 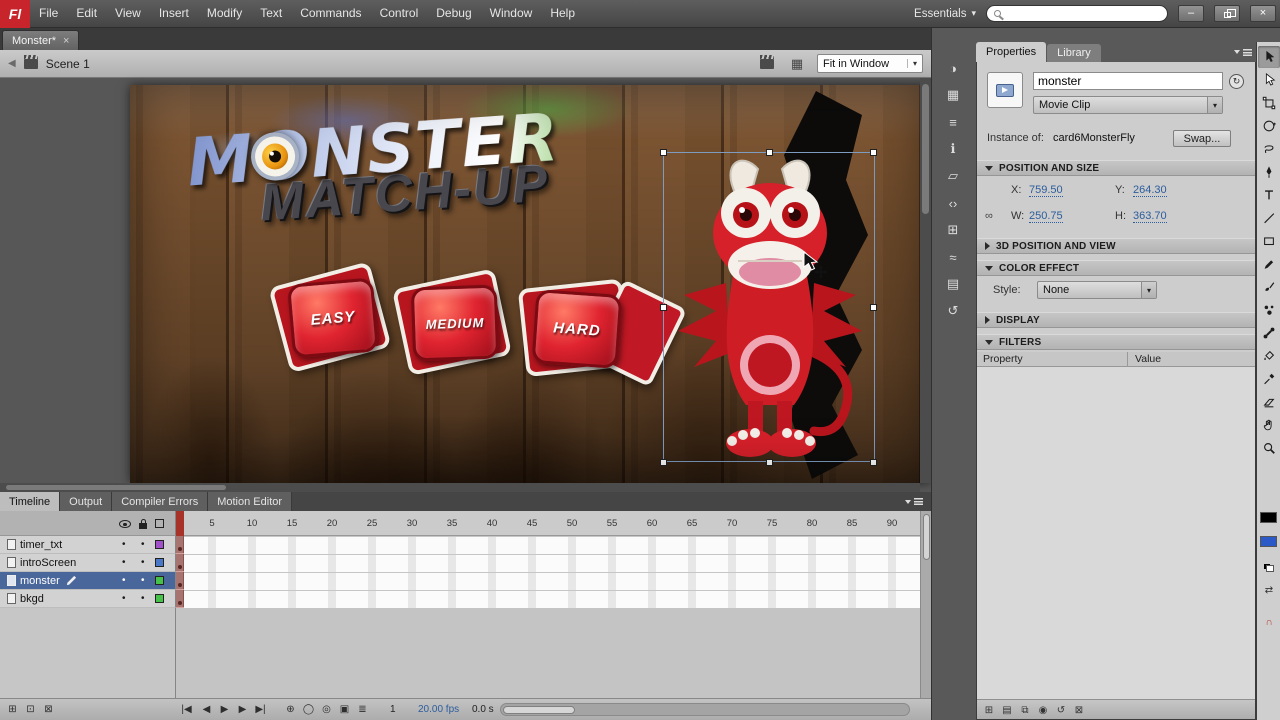 What do you see at coordinates (1269, 172) in the screenshot?
I see `tool-pen` at bounding box center [1269, 172].